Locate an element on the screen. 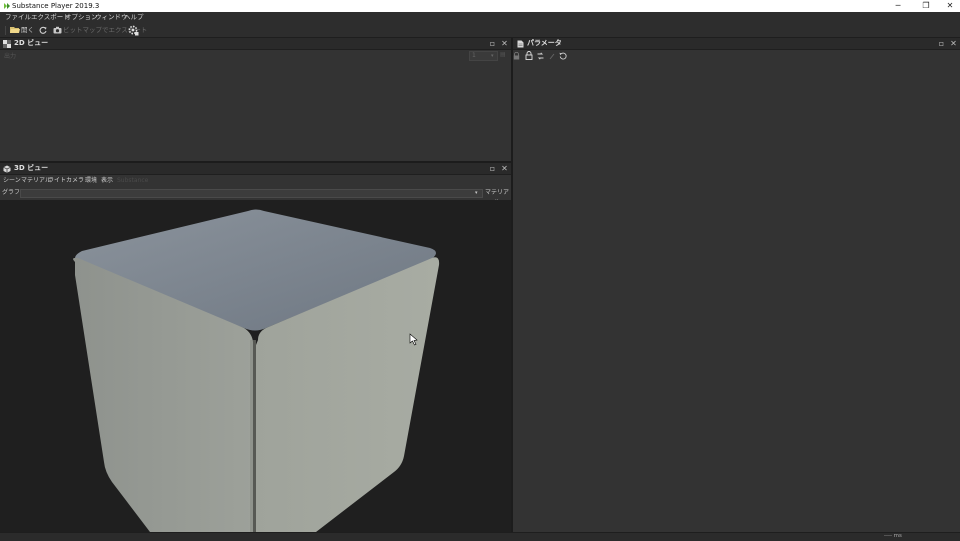  menu-bar: ファイル エクスポート オプション ウィンドウ ヘルプ is located at coordinates (480, 17).